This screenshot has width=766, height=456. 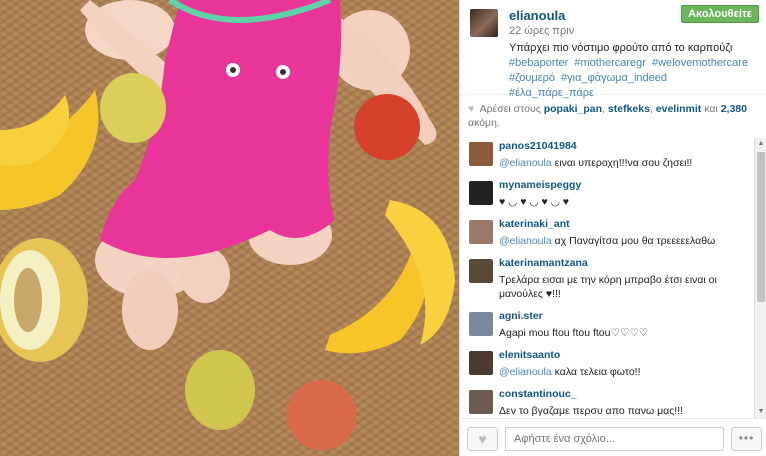 What do you see at coordinates (626, 263) in the screenshot?
I see `commenter-username: katerinamantzana` at bounding box center [626, 263].